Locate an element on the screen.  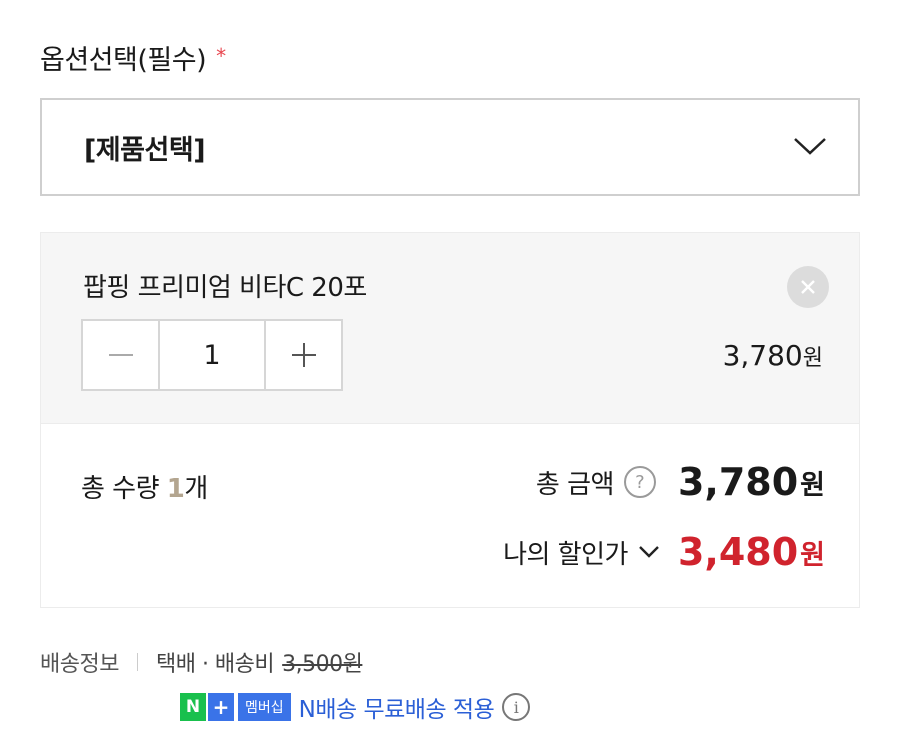
total-amount-row: 총 금액 ? 3,780 원 is located at coordinates (680, 482).